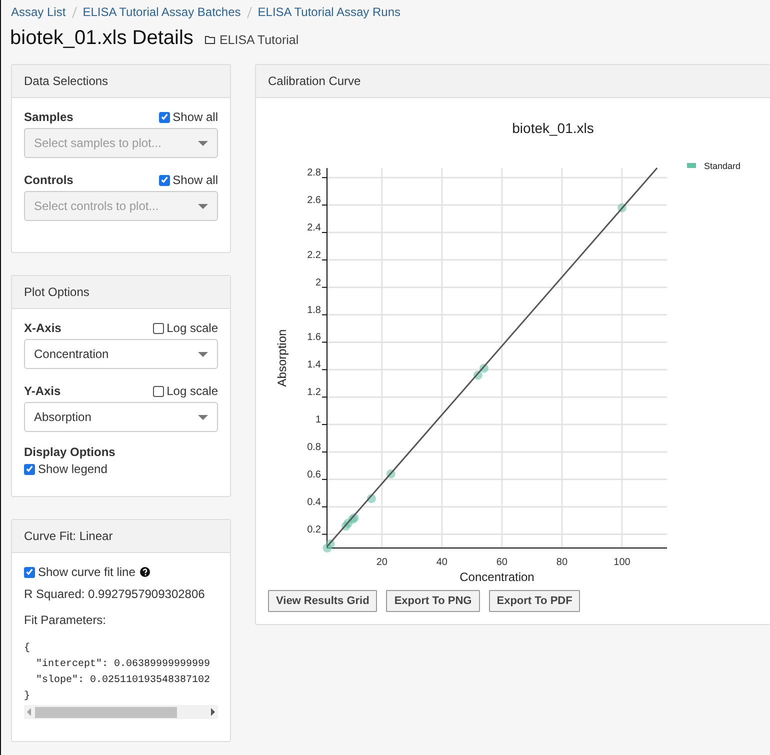 This screenshot has height=755, width=770. I want to click on y-tick-label: 1.2, so click(314, 392).